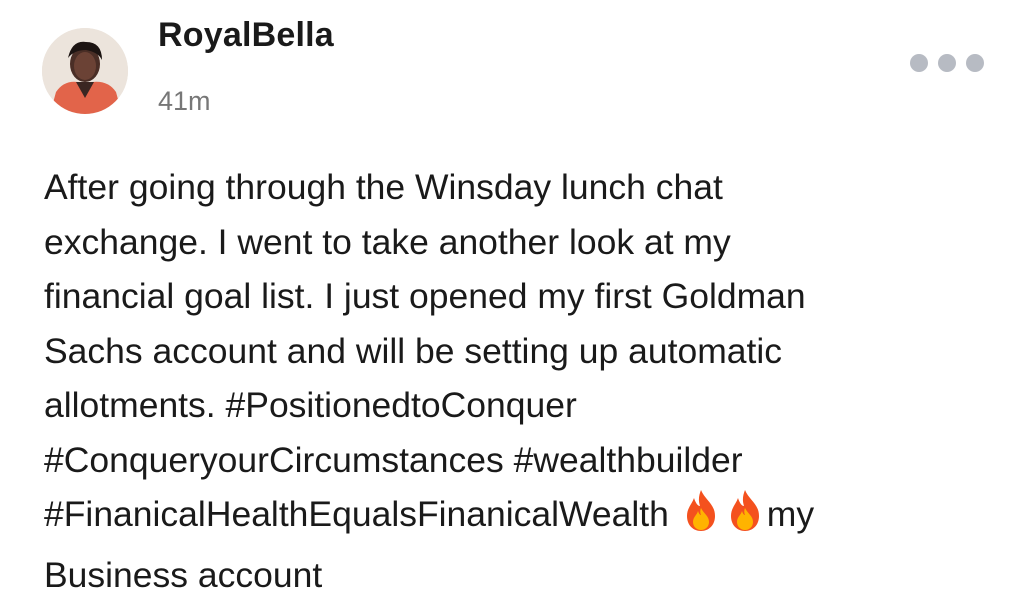  I want to click on post-body-text: my, so click(790, 514).